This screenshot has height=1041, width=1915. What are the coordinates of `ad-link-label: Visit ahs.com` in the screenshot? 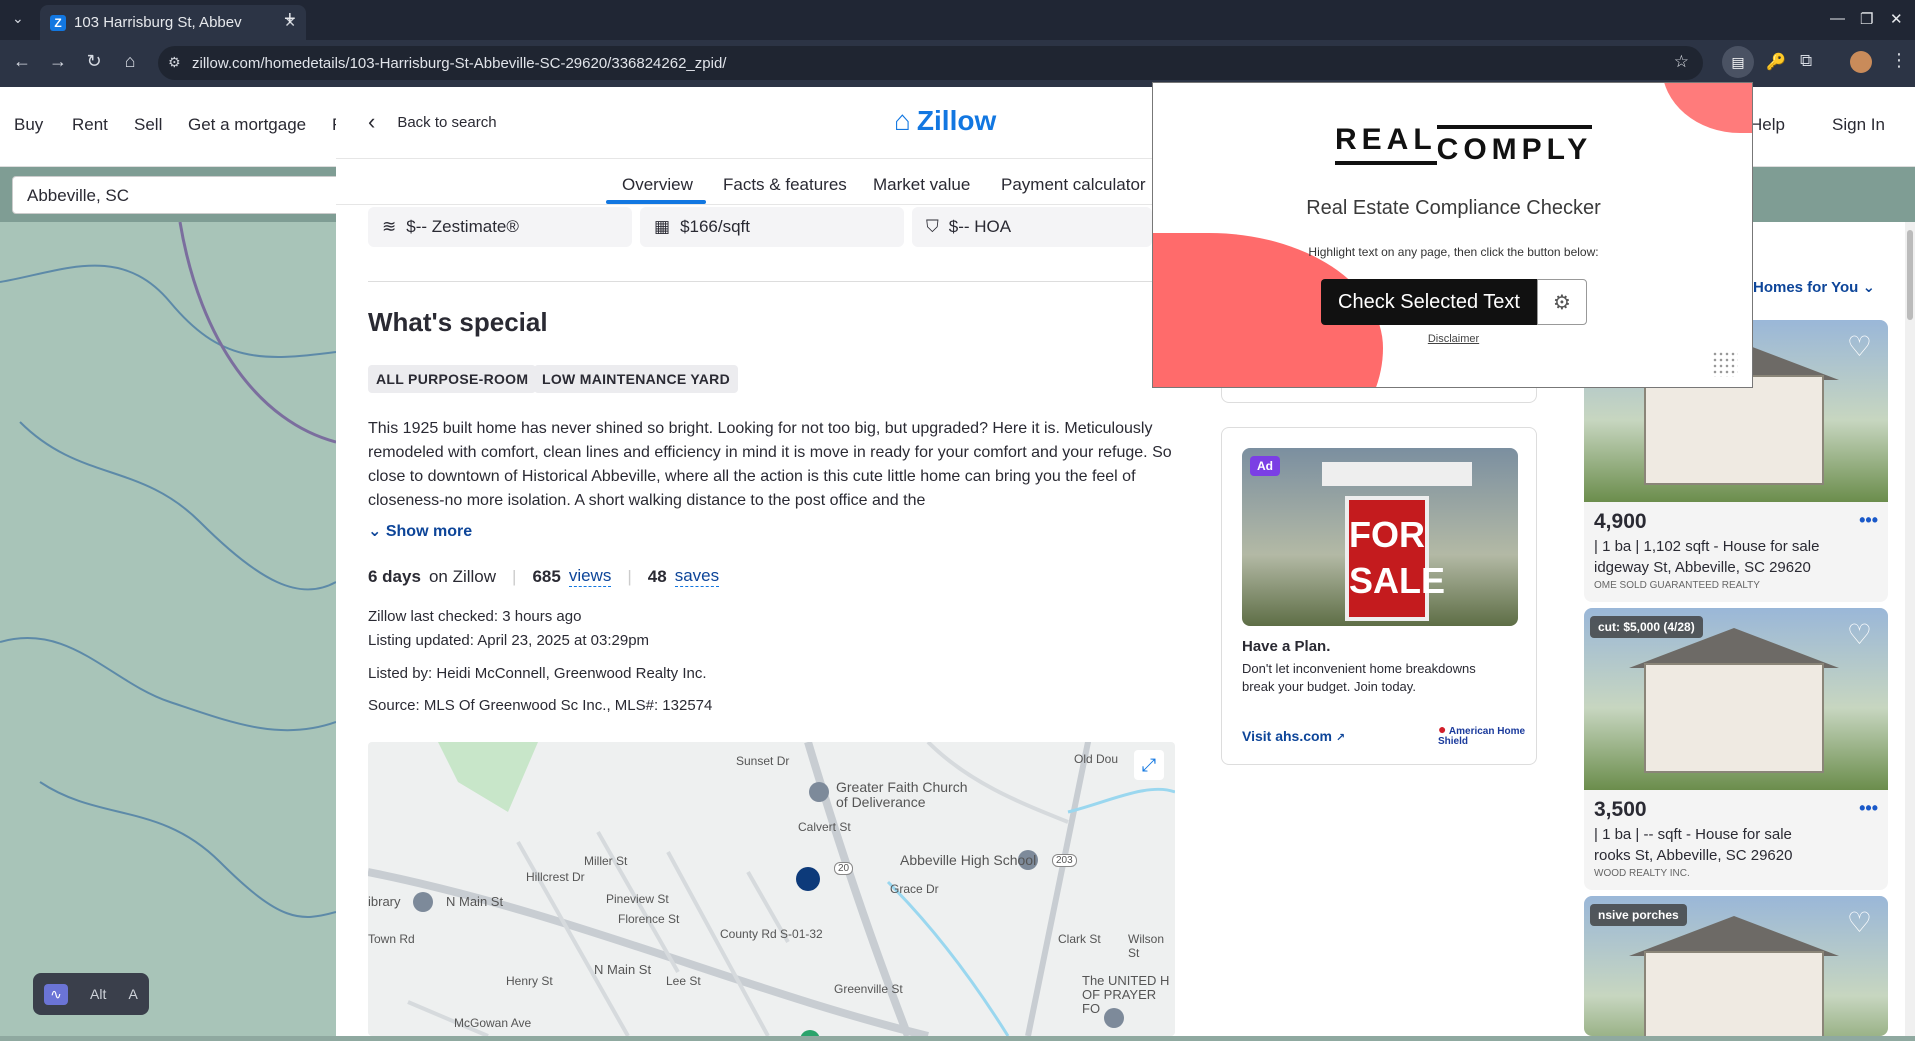 It's located at (1287, 736).